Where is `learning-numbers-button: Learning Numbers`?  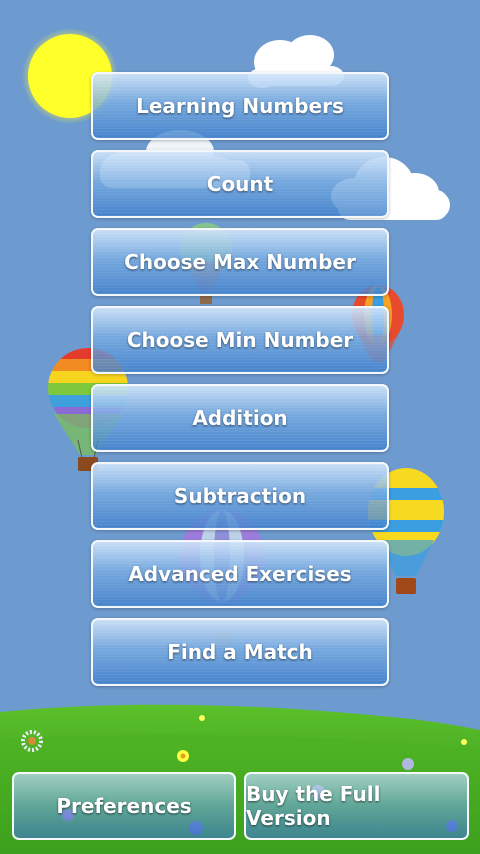
learning-numbers-button: Learning Numbers is located at coordinates (240, 106).